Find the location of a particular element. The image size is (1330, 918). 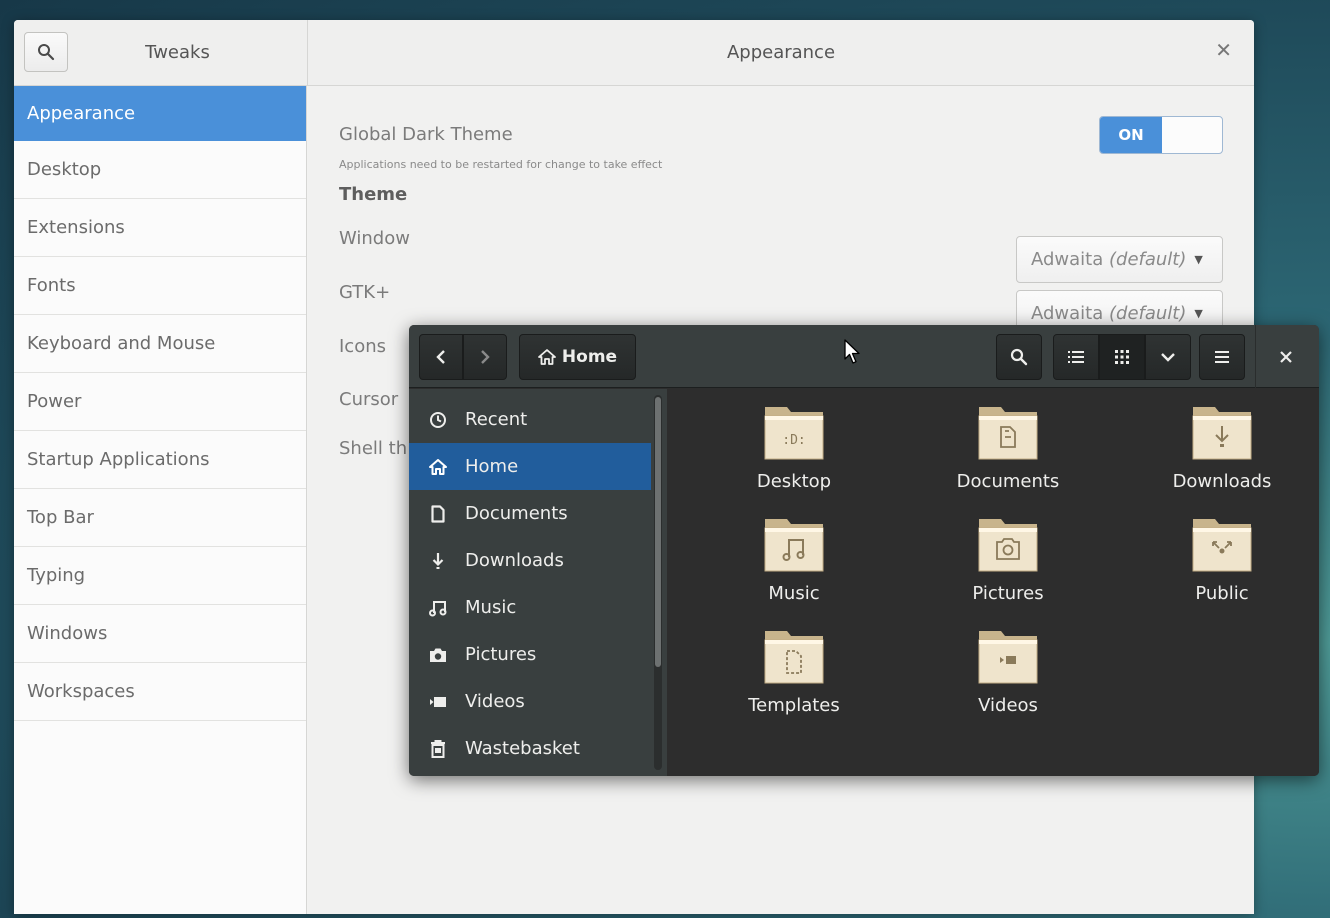

place-downloads: Downloads is located at coordinates (530, 560).